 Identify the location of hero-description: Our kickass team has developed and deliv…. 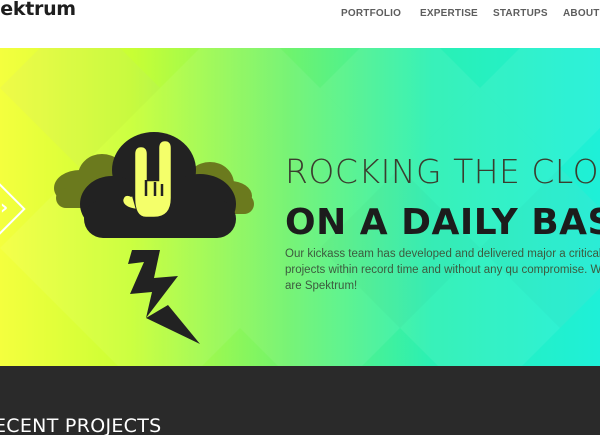
(442, 269).